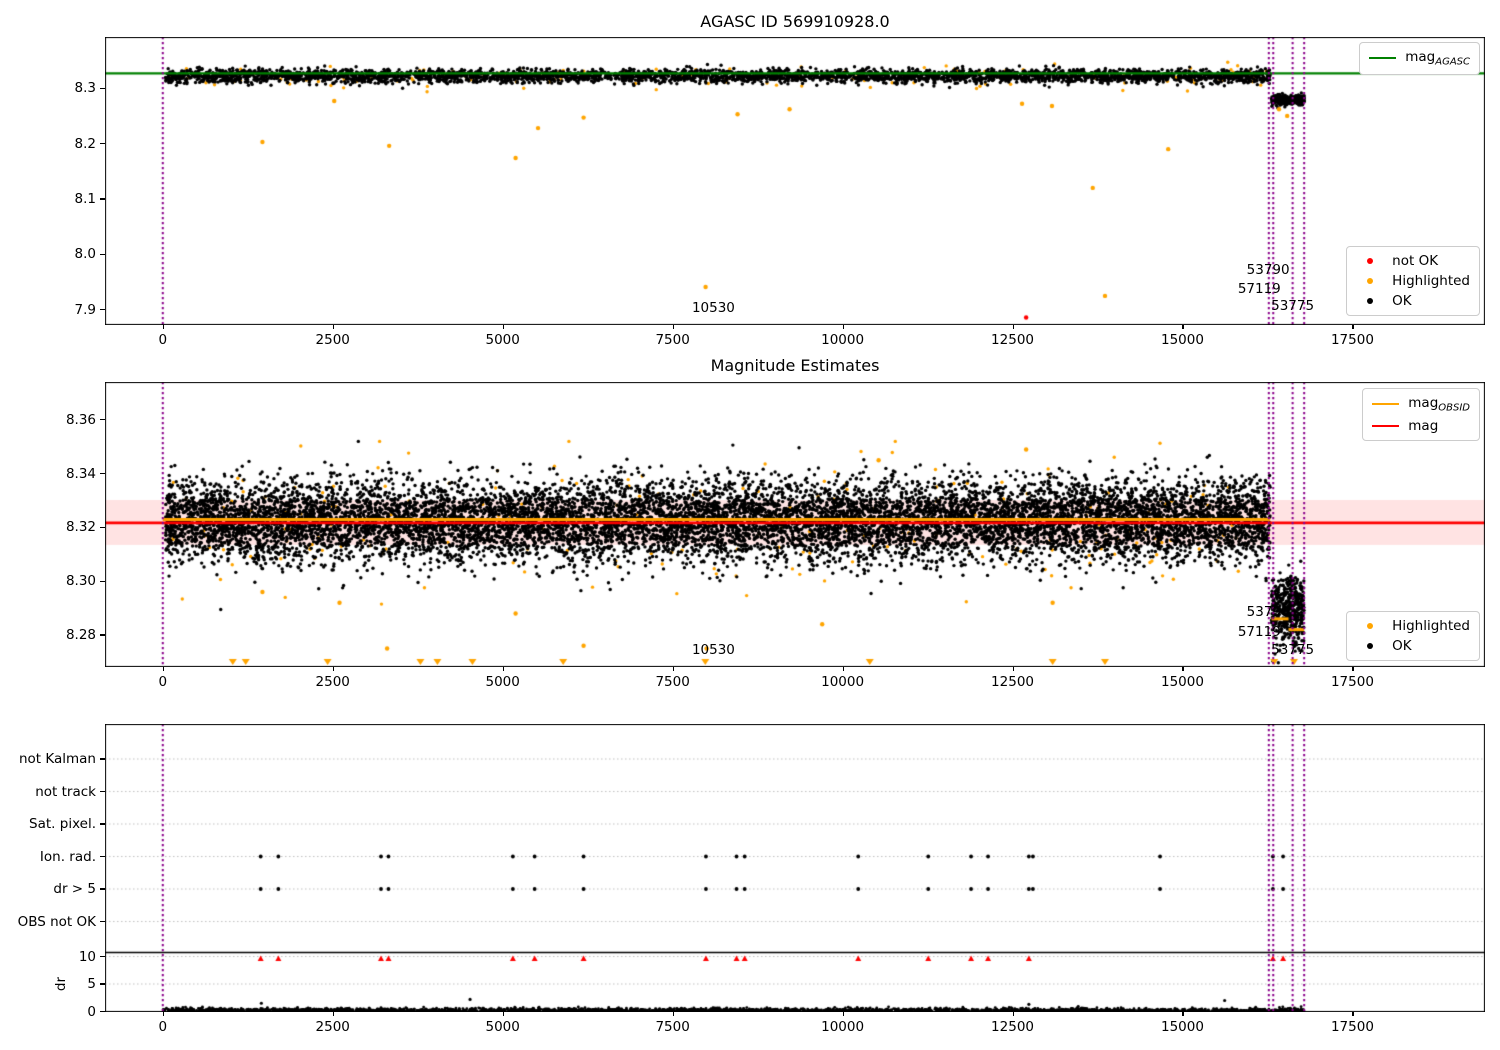 This screenshot has width=1500, height=1050. What do you see at coordinates (85, 199) in the screenshot?
I see `y-tick-label: 8.1` at bounding box center [85, 199].